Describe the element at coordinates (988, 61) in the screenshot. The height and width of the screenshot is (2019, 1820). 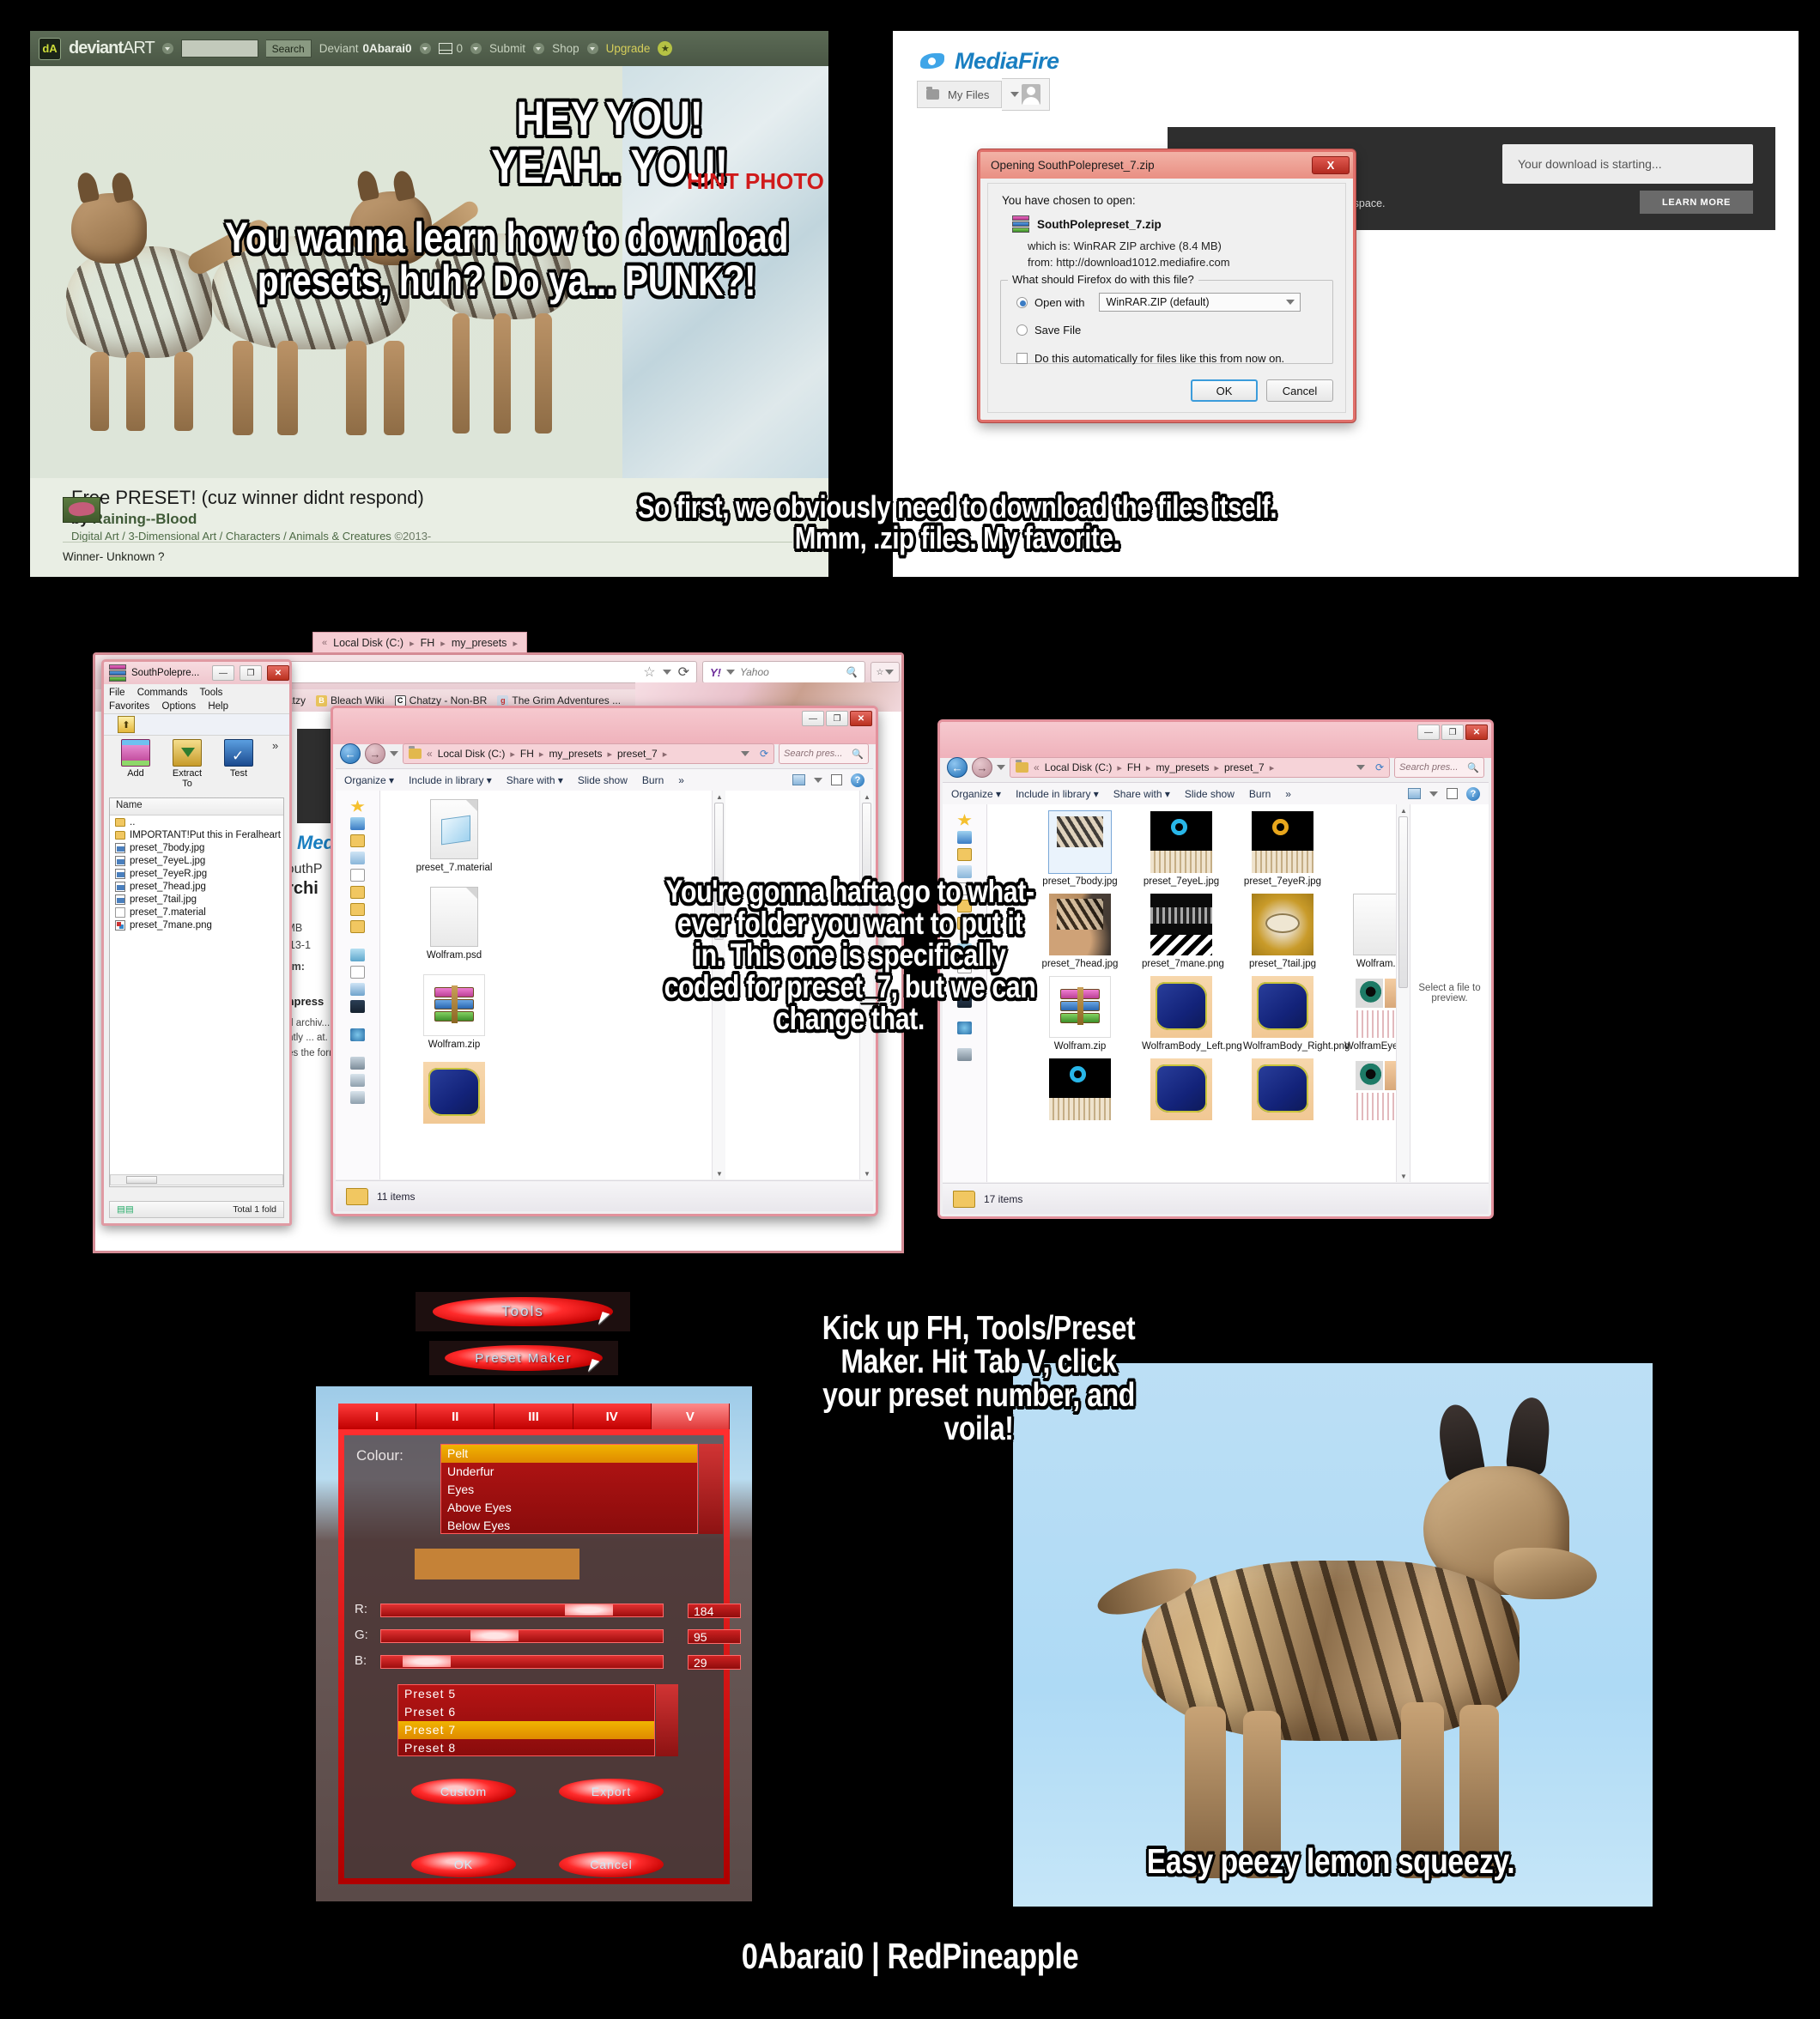
I see `mediafire-logo: MediaFire` at that location.